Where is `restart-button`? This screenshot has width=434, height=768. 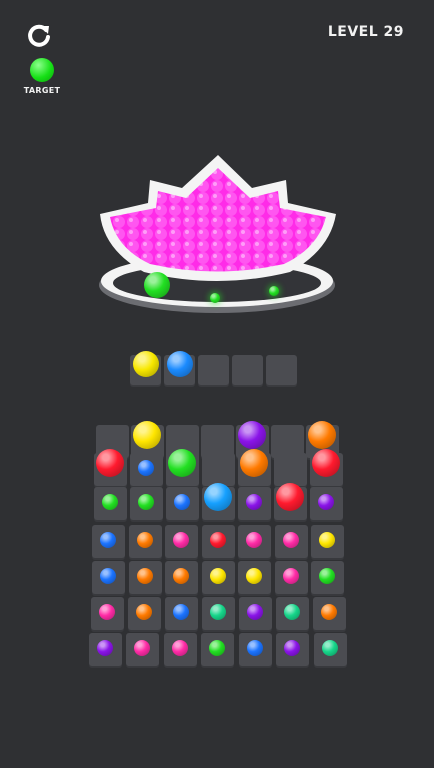
restart-button is located at coordinates (39, 35).